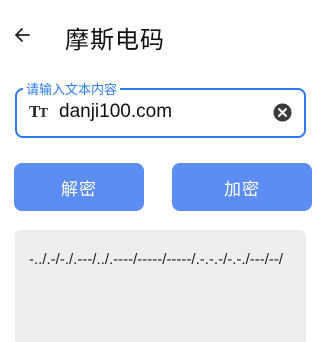  What do you see at coordinates (79, 187) in the screenshot?
I see `decrypt-button: 解密` at bounding box center [79, 187].